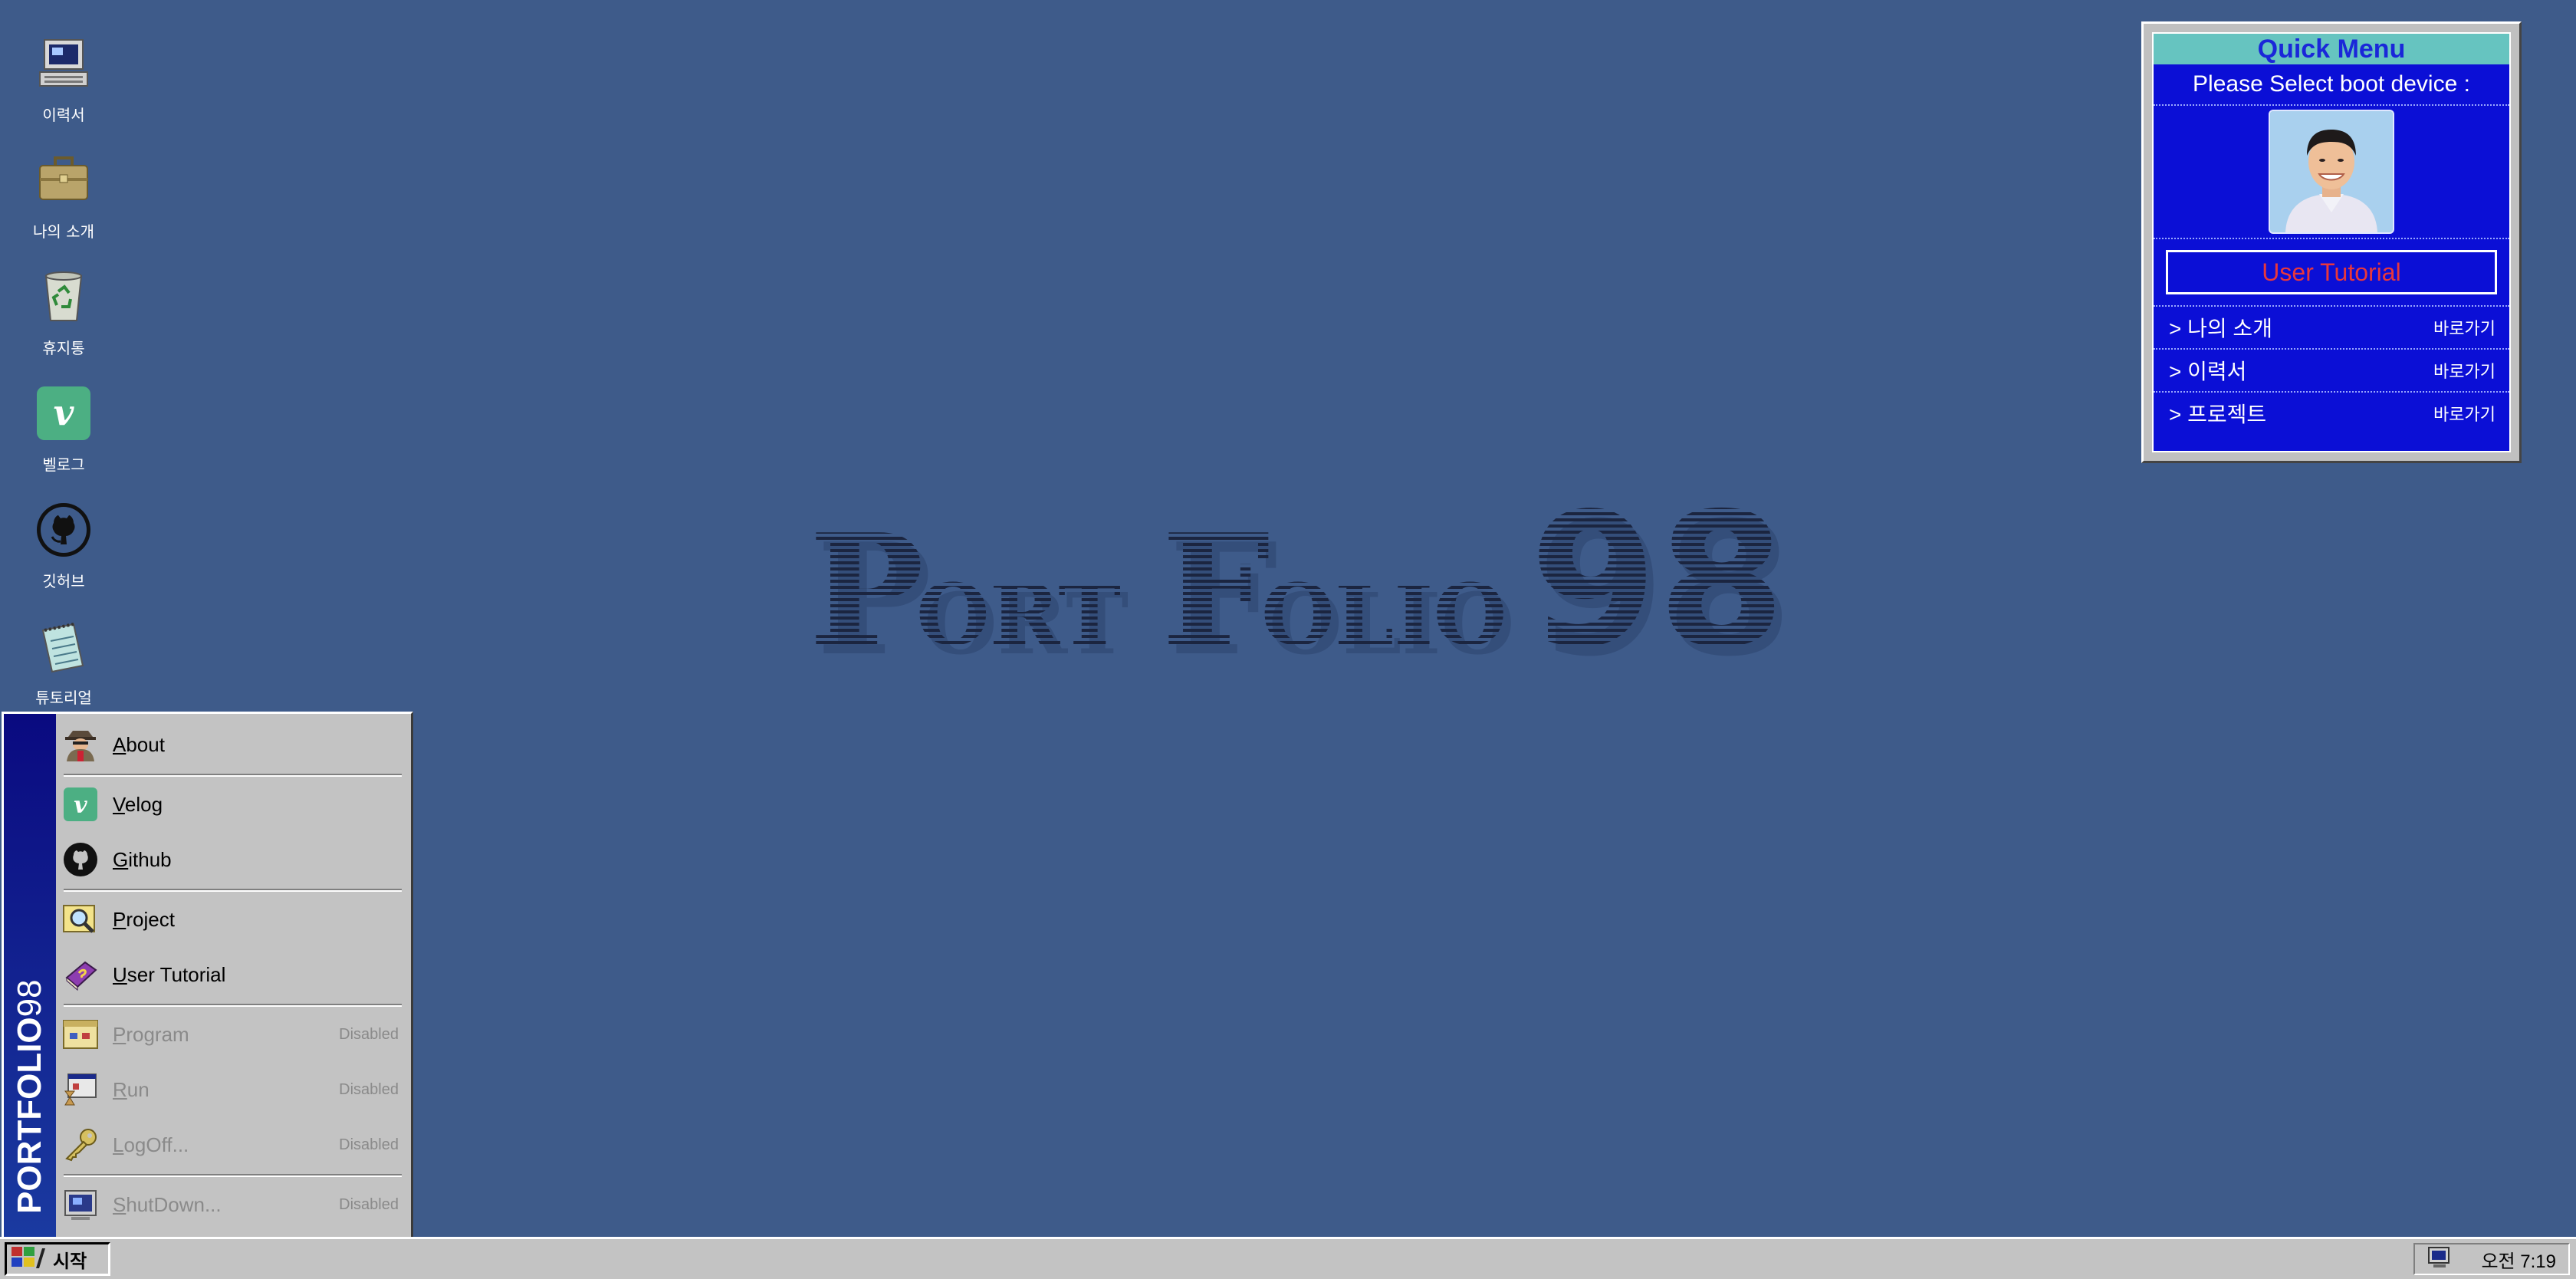  I want to click on start-item-label: Program, so click(151, 1034).